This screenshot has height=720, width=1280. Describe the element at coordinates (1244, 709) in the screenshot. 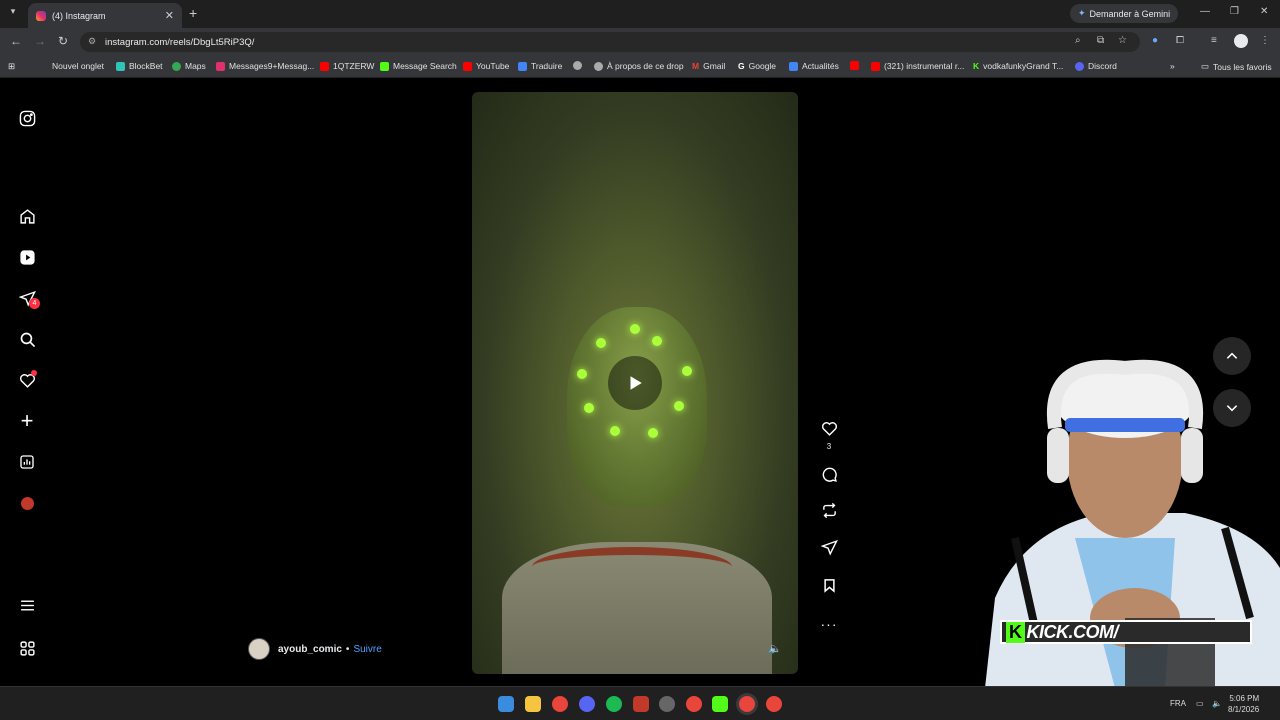

I see `clock-date: 8/1/2026` at that location.